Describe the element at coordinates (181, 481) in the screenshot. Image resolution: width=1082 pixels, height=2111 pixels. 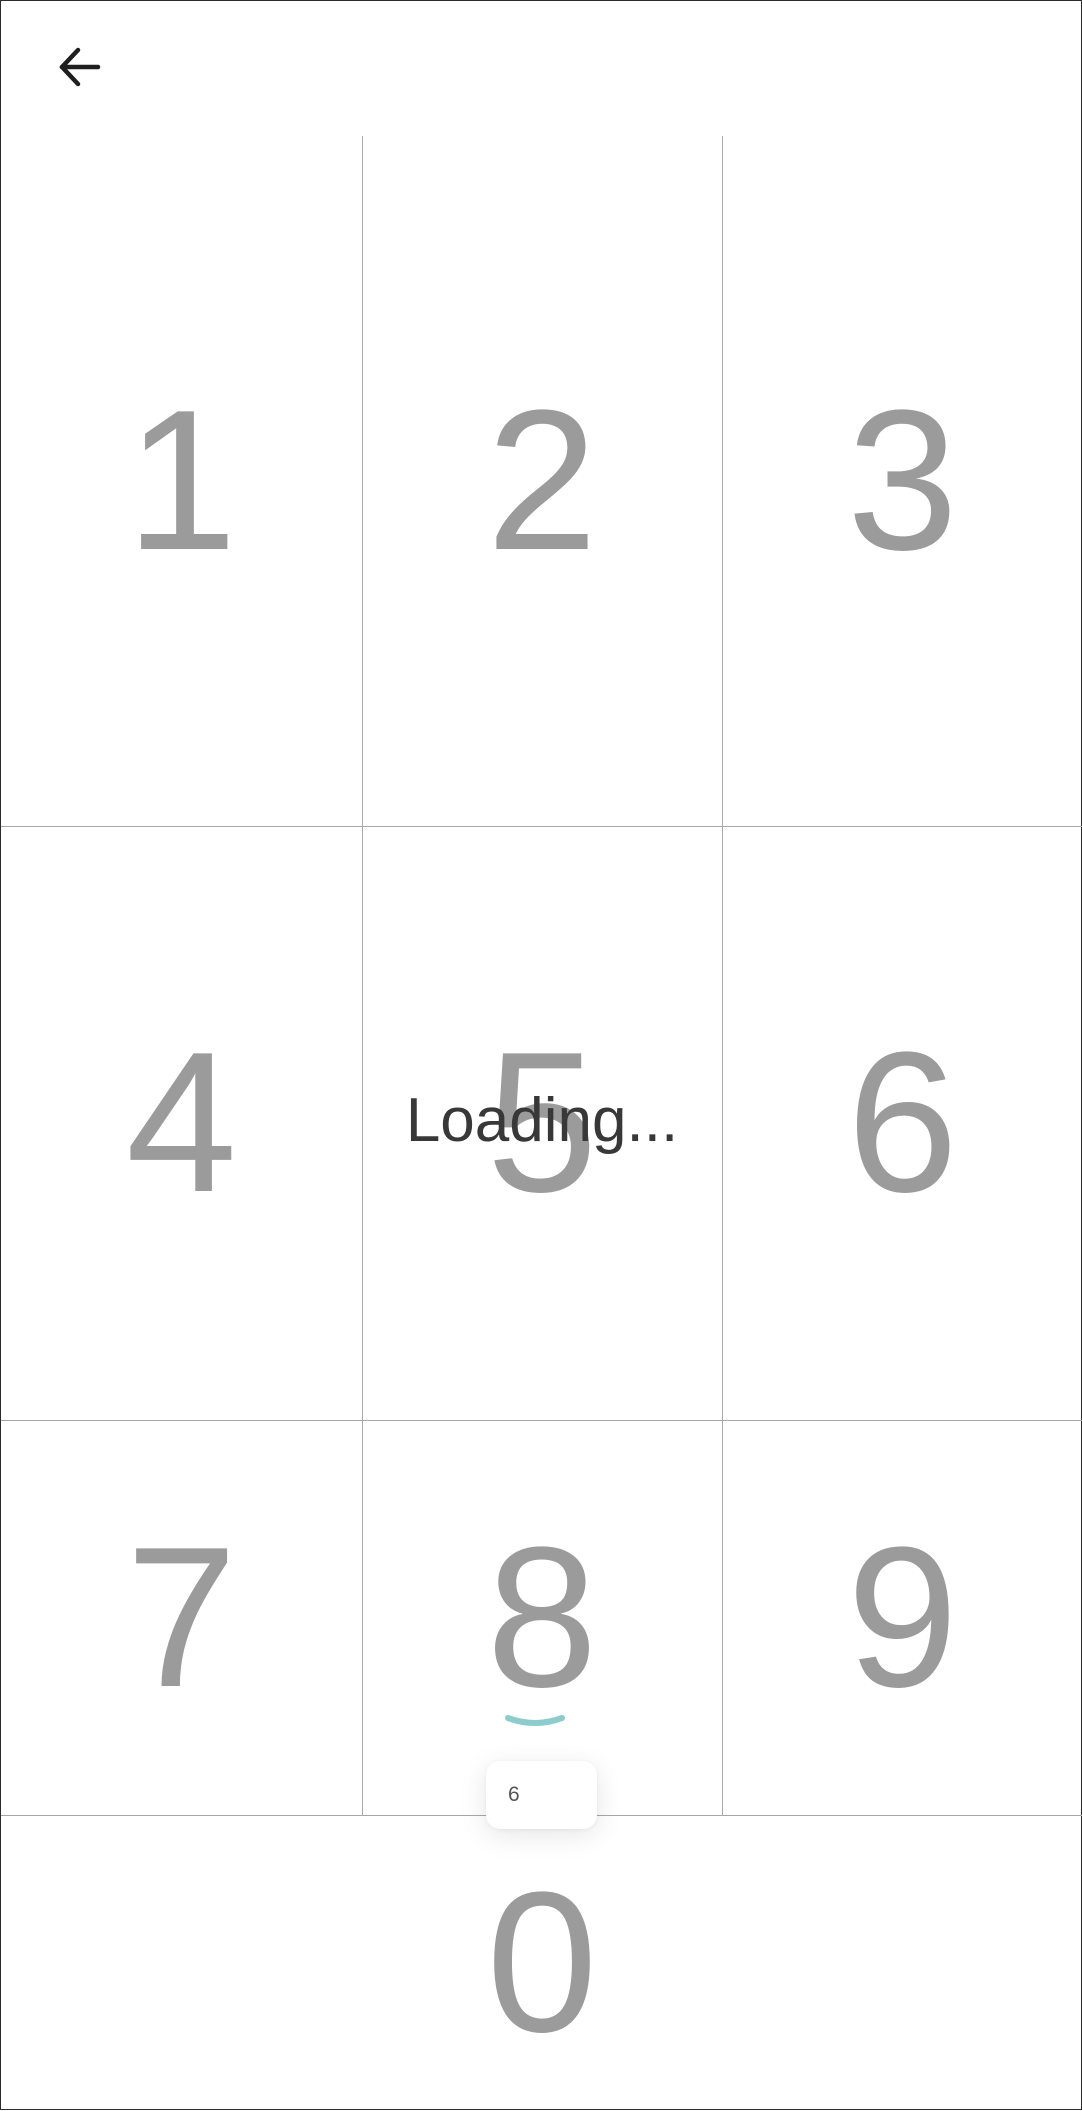
I see `key-1: 1` at that location.